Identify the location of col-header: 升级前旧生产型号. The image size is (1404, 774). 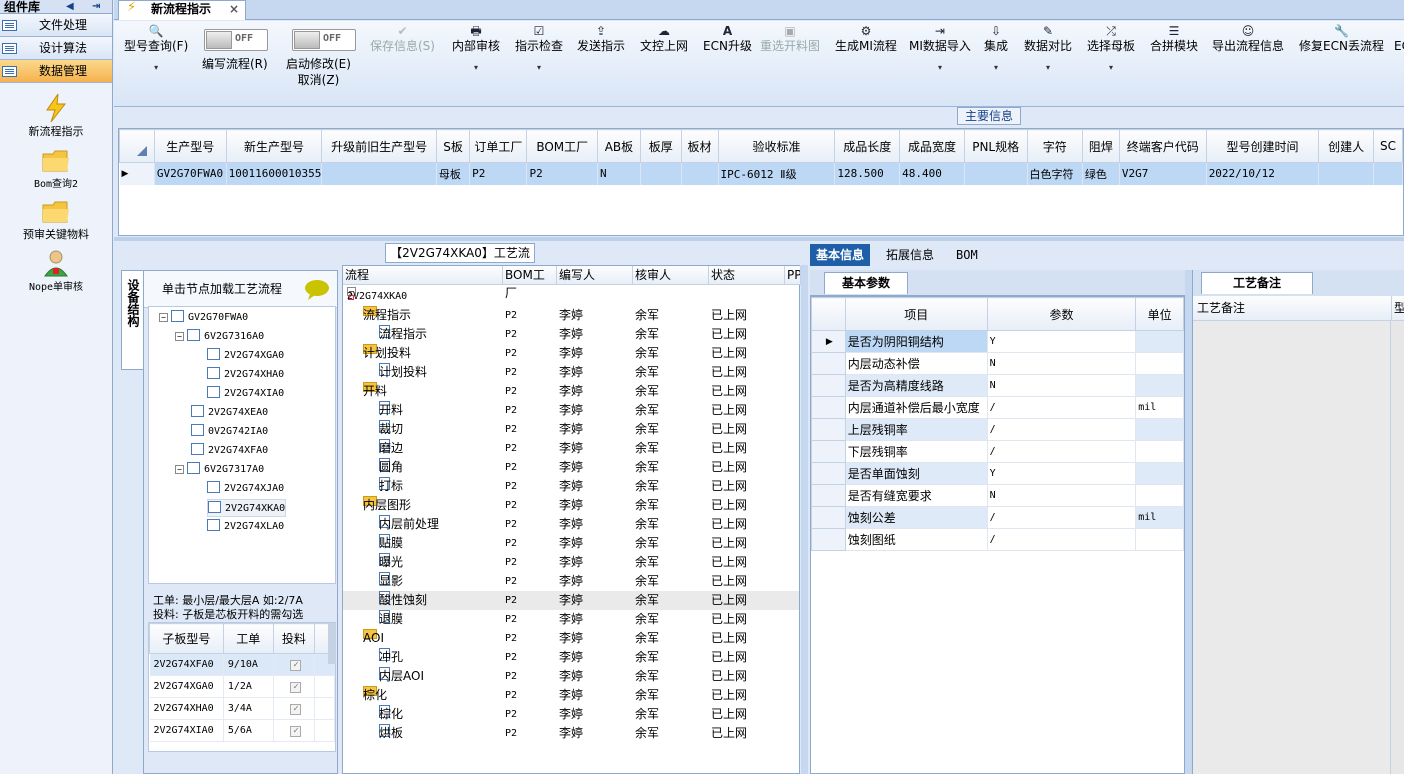
(379, 146).